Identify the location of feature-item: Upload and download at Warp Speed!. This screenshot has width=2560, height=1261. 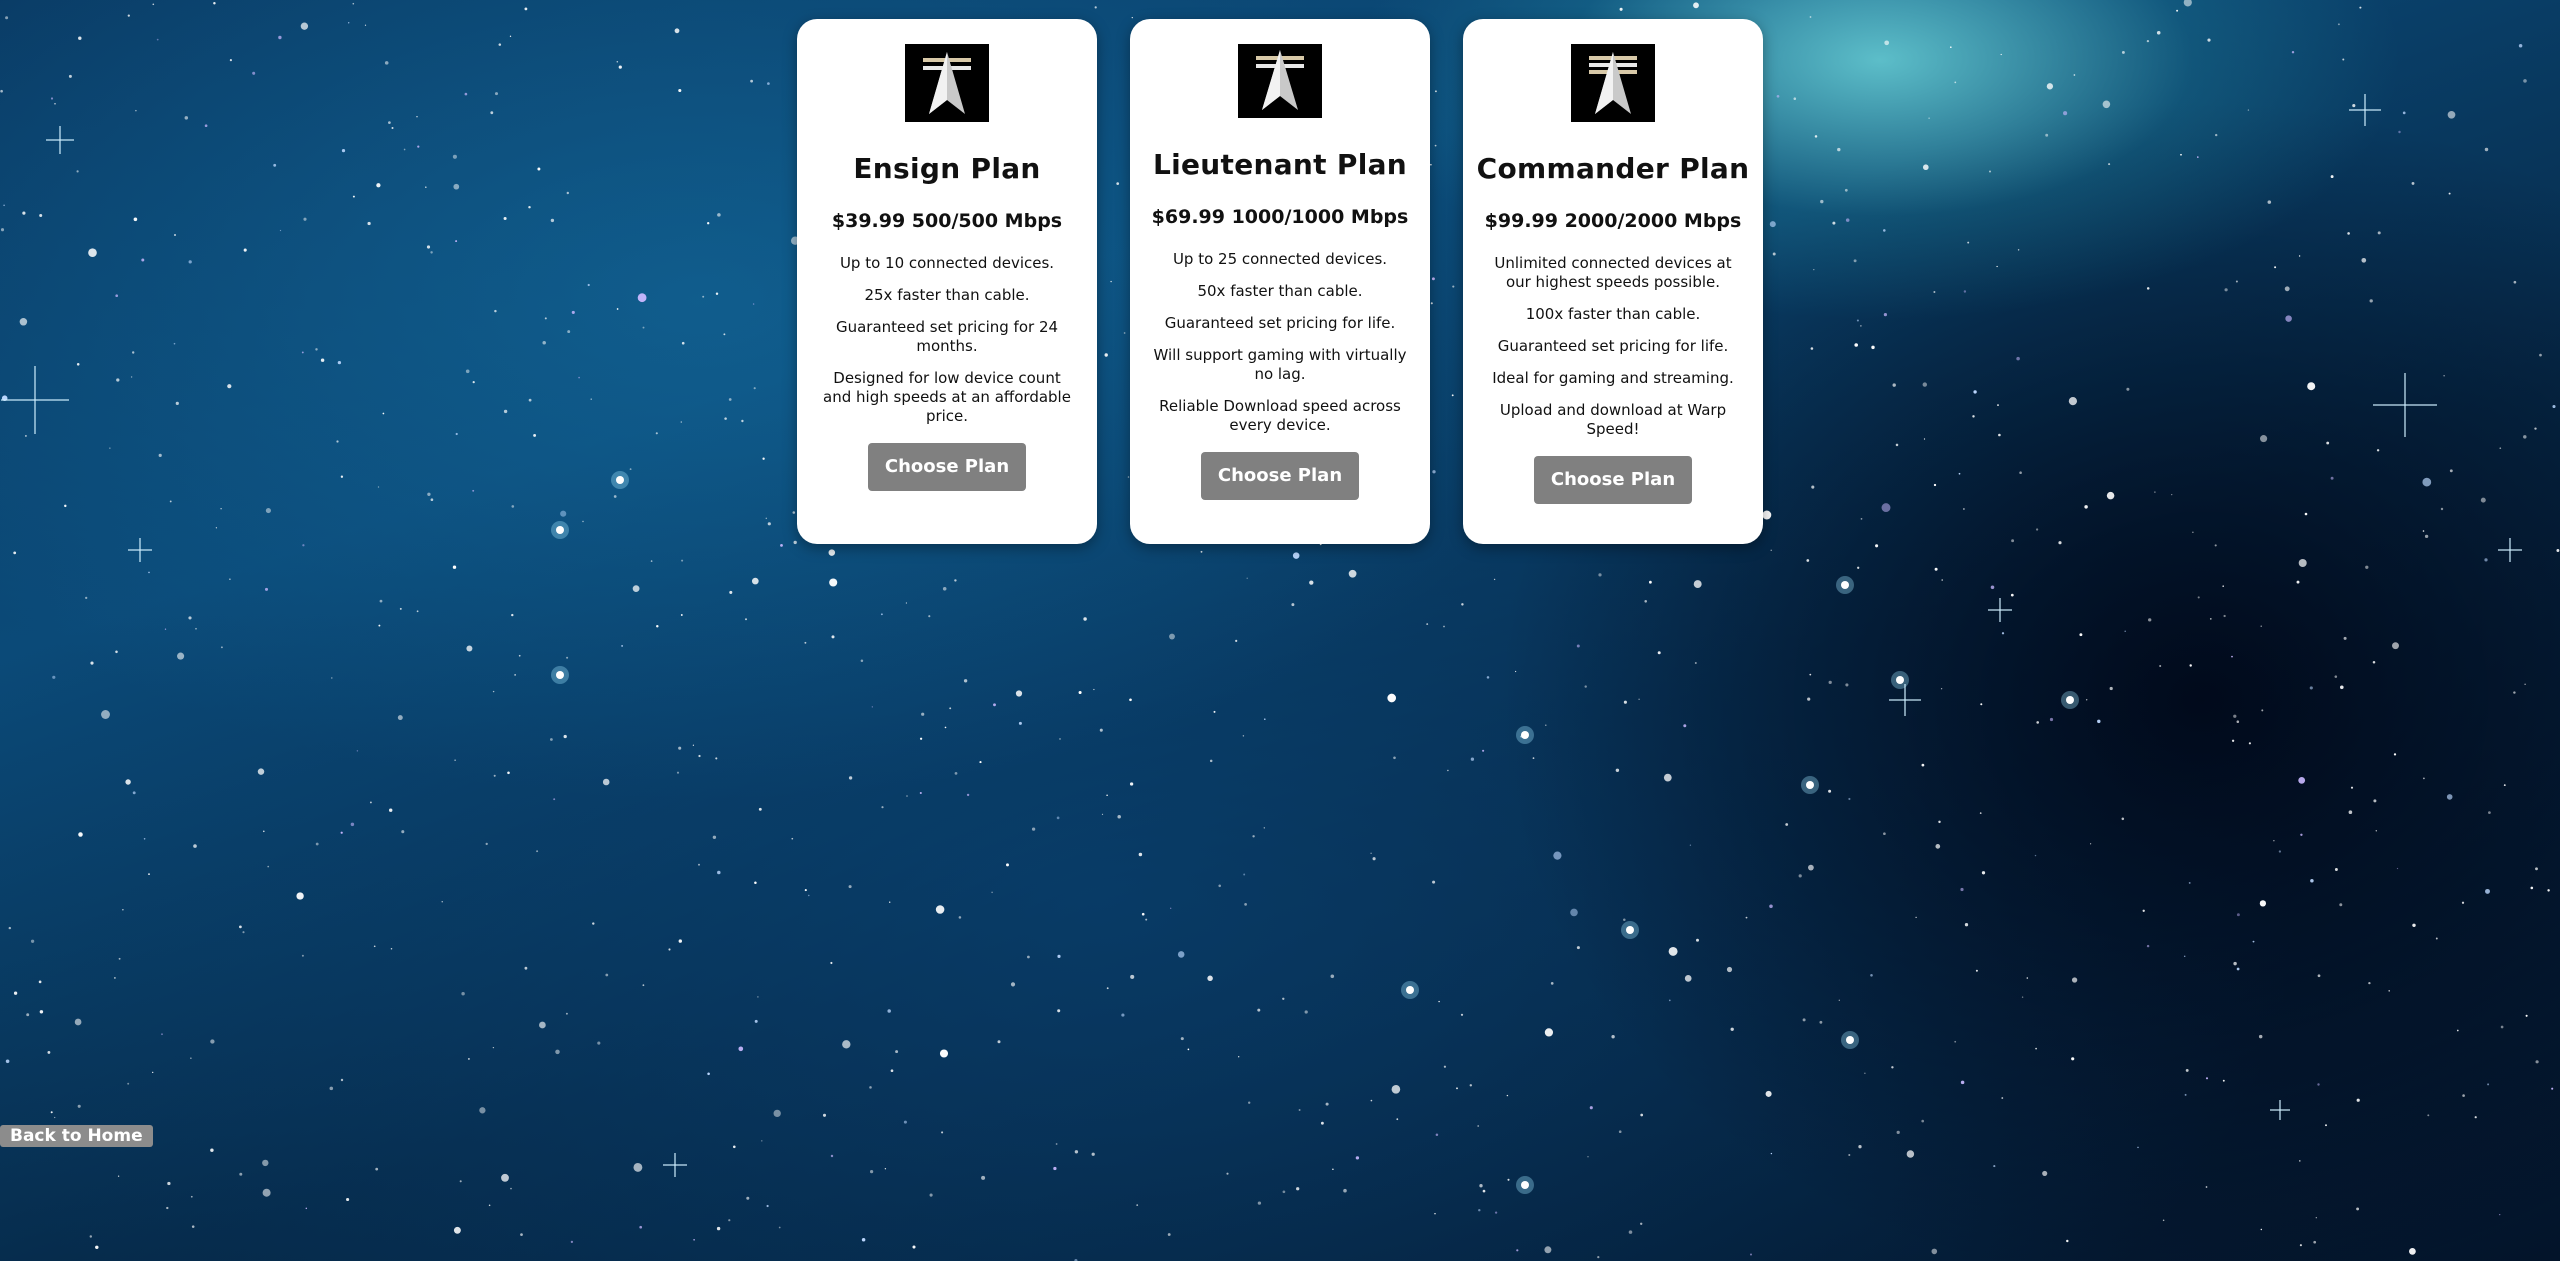
(1613, 419).